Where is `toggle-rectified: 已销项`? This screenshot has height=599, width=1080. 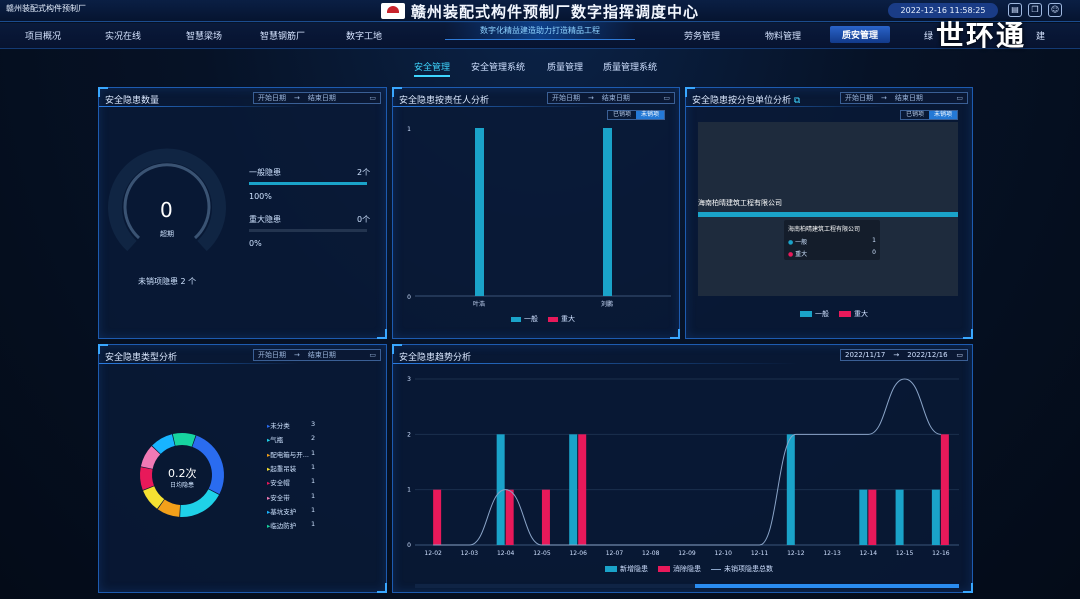
toggle-rectified: 已销项 is located at coordinates (915, 115).